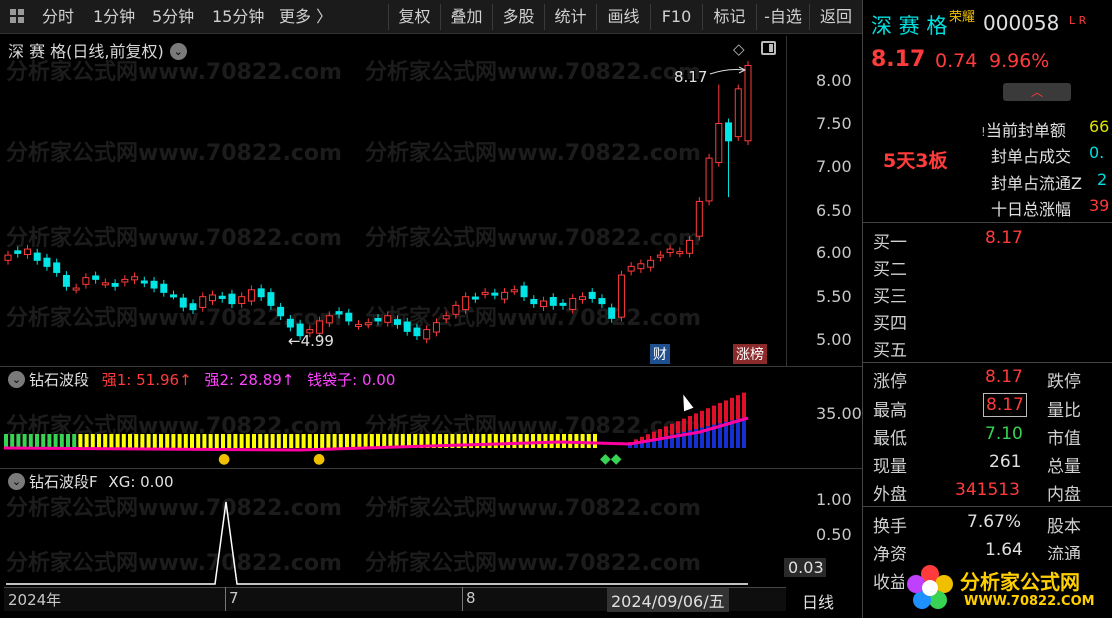 The image size is (1112, 618). Describe the element at coordinates (623, 17) in the screenshot. I see `huaxian-button: 画线` at that location.